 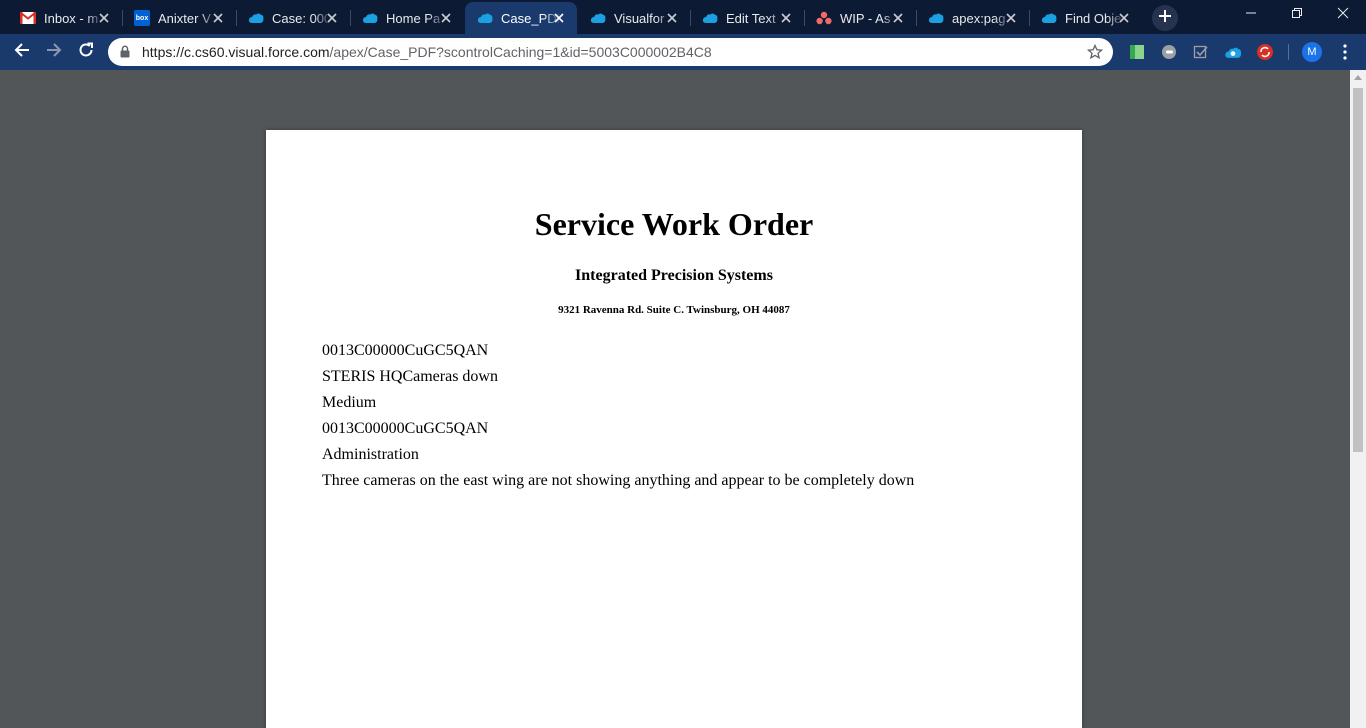 I want to click on tab-label: Home Pa, so click(x=413, y=18).